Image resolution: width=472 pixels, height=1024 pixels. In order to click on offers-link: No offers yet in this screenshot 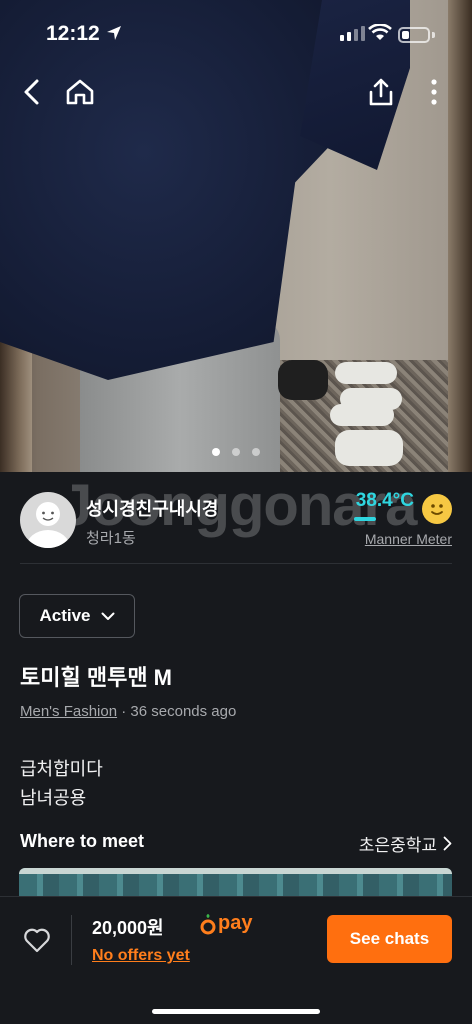, I will do `click(141, 956)`.